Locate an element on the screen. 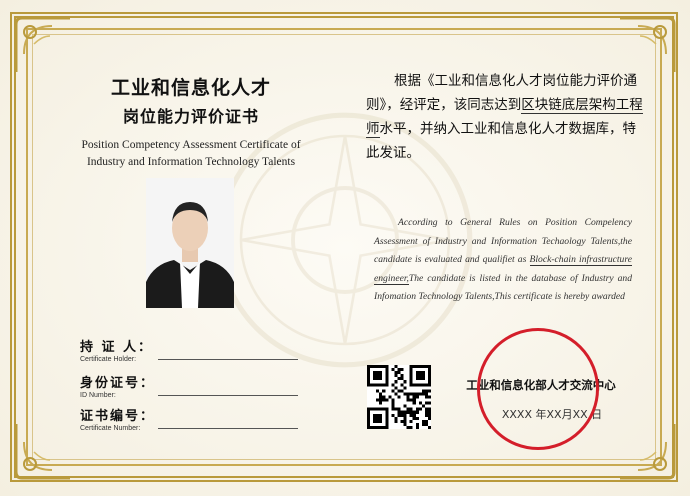 Image resolution: width=690 pixels, height=496 pixels. cert-number-line is located at coordinates (228, 428).